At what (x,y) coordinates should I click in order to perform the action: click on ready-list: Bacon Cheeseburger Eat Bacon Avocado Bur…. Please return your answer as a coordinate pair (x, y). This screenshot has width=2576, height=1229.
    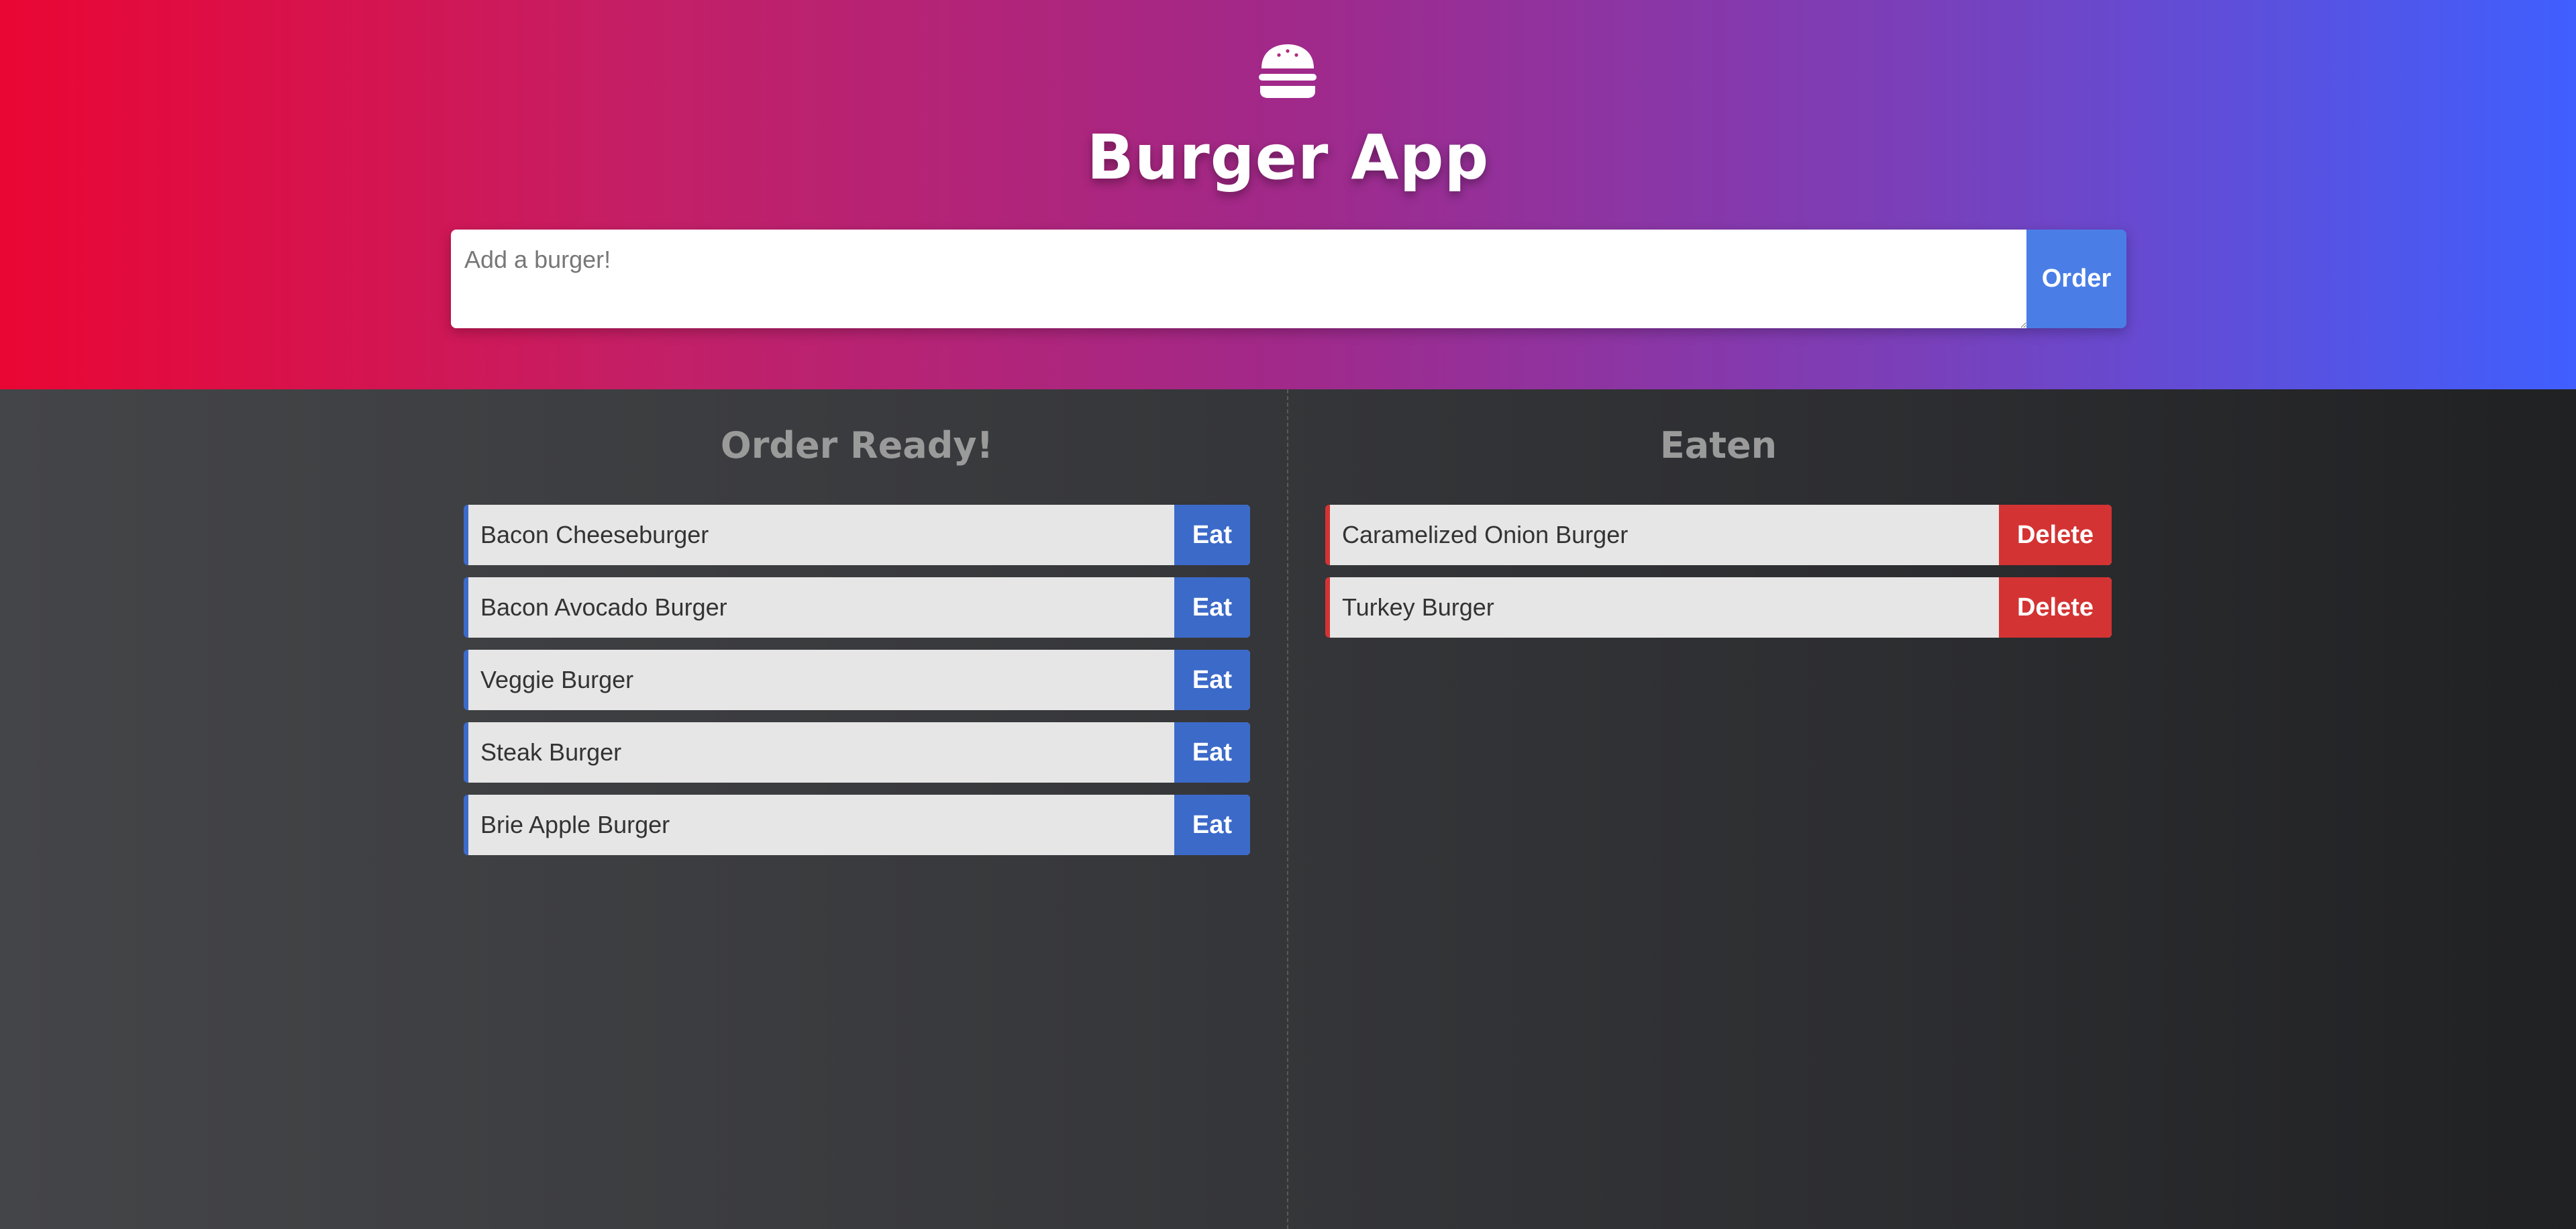
    Looking at the image, I should click on (857, 686).